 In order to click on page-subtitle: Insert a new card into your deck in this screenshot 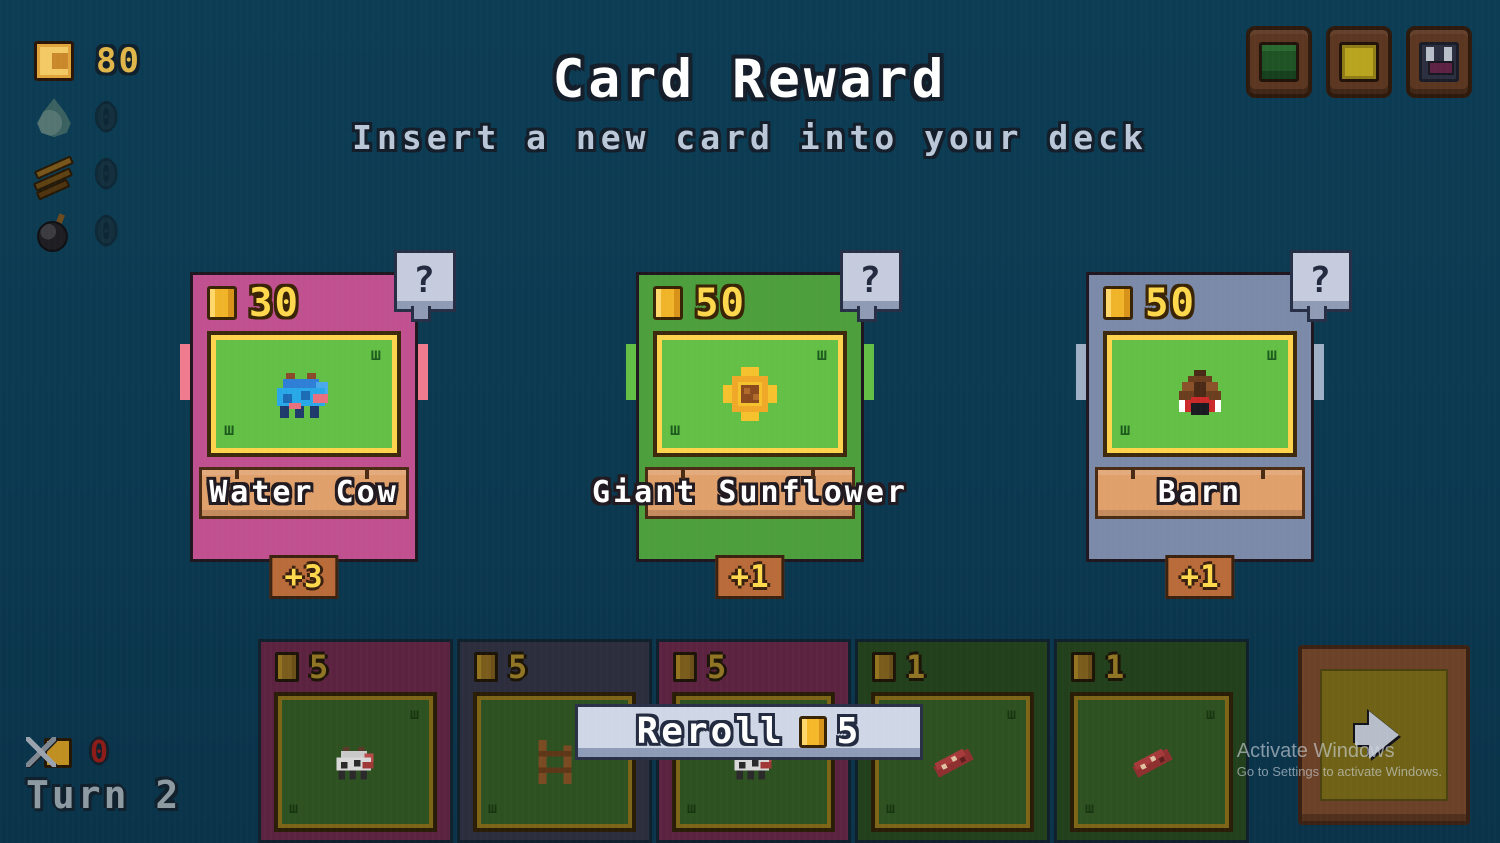, I will do `click(750, 137)`.